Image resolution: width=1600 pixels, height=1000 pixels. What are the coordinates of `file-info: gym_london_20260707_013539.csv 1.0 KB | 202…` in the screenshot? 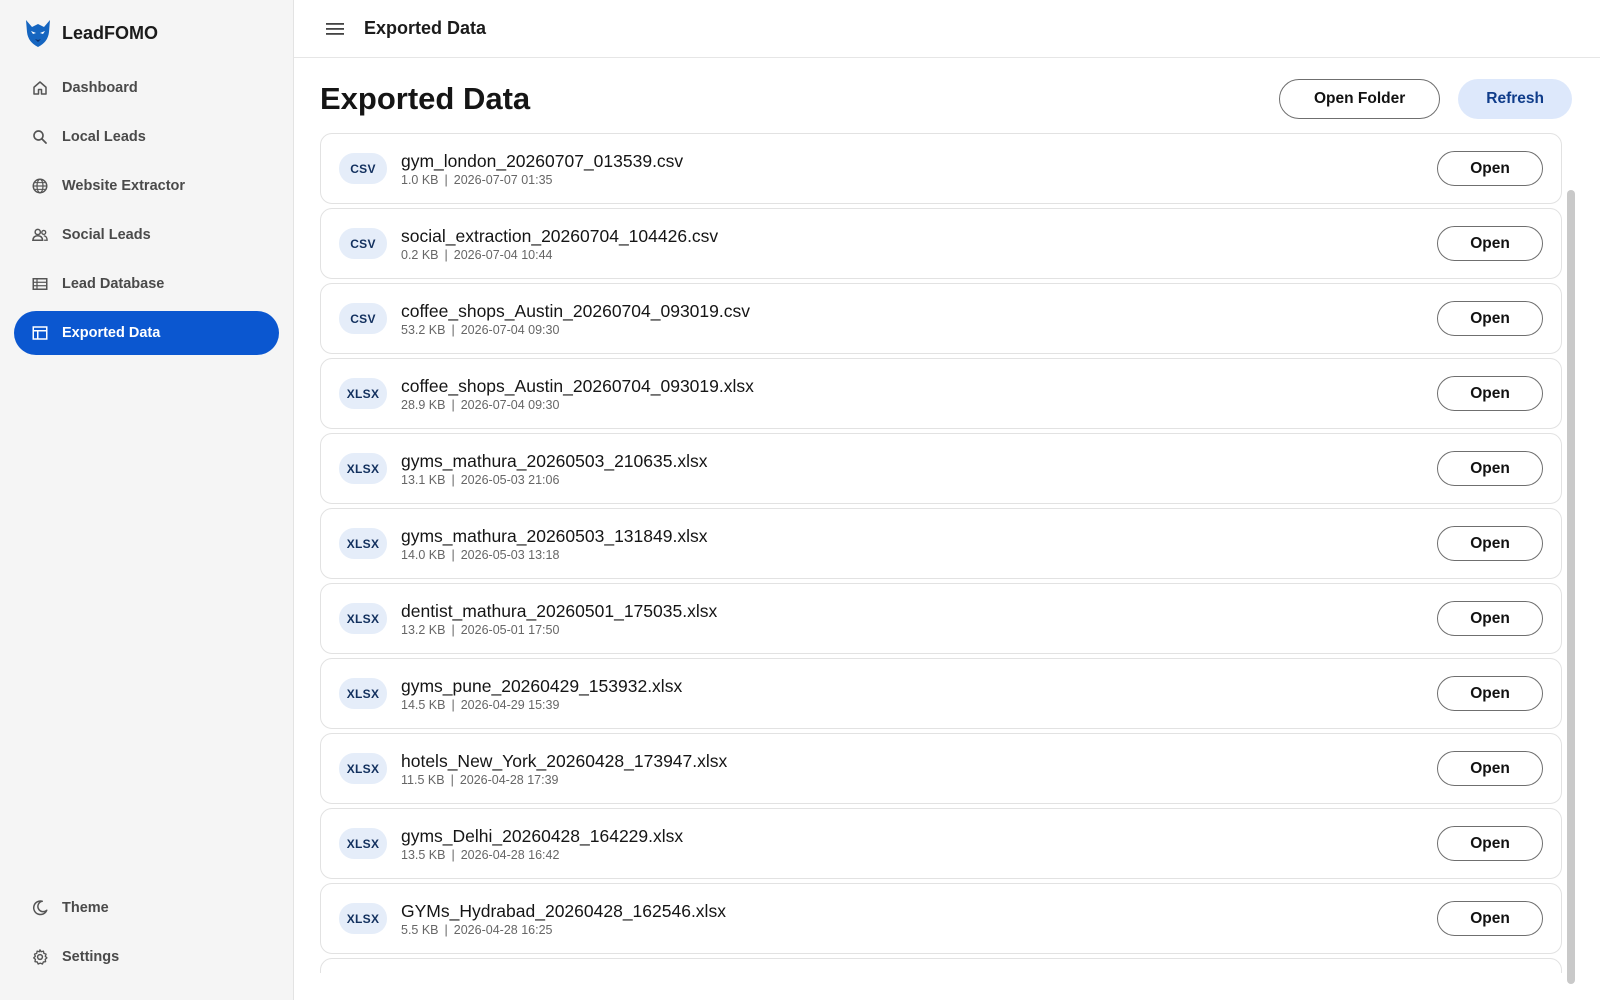 It's located at (919, 168).